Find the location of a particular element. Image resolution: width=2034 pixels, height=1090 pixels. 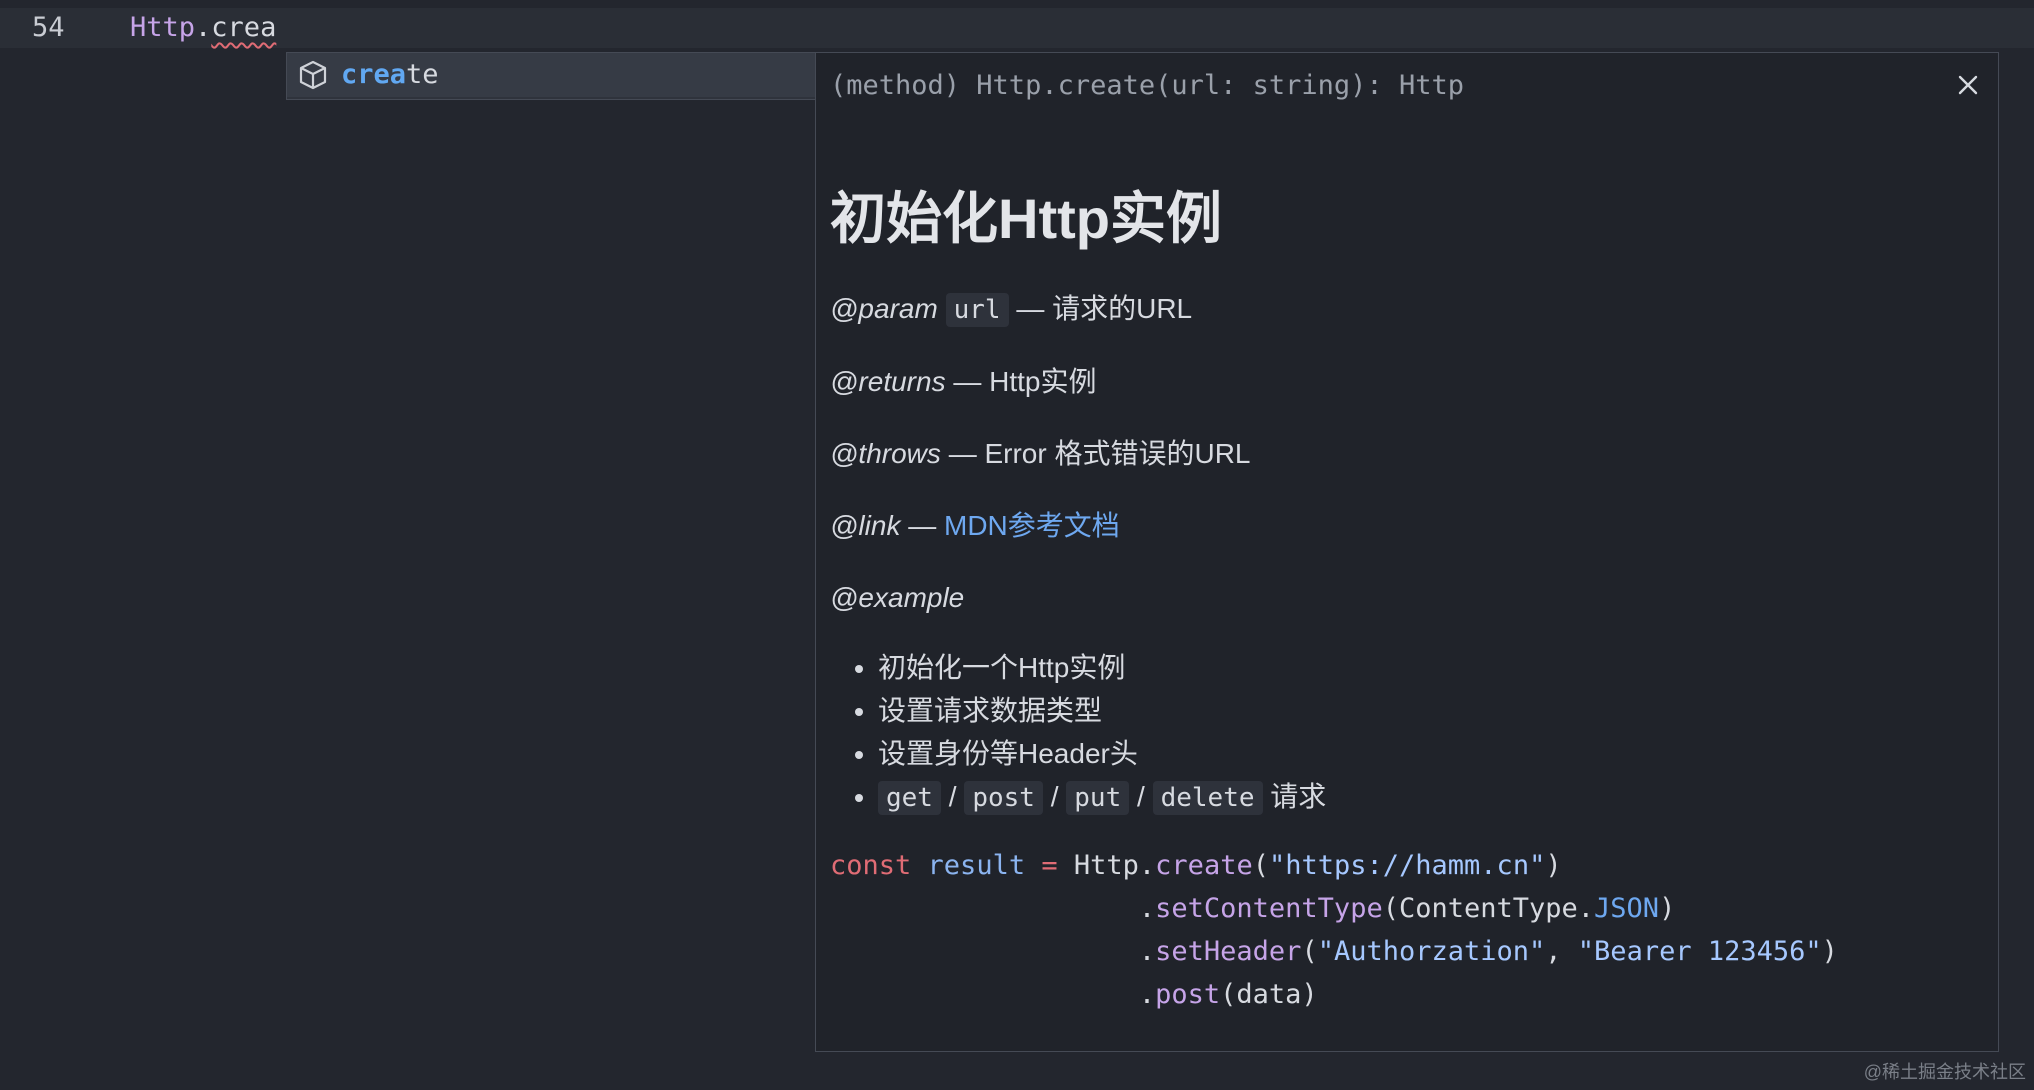

list-item: 设置请求数据类型 is located at coordinates (1428, 710).